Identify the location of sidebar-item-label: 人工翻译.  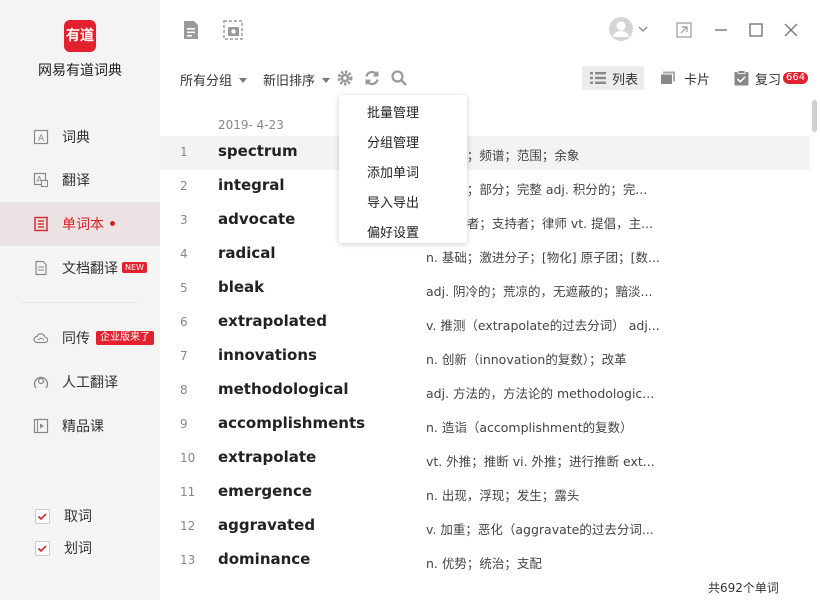
(90, 383).